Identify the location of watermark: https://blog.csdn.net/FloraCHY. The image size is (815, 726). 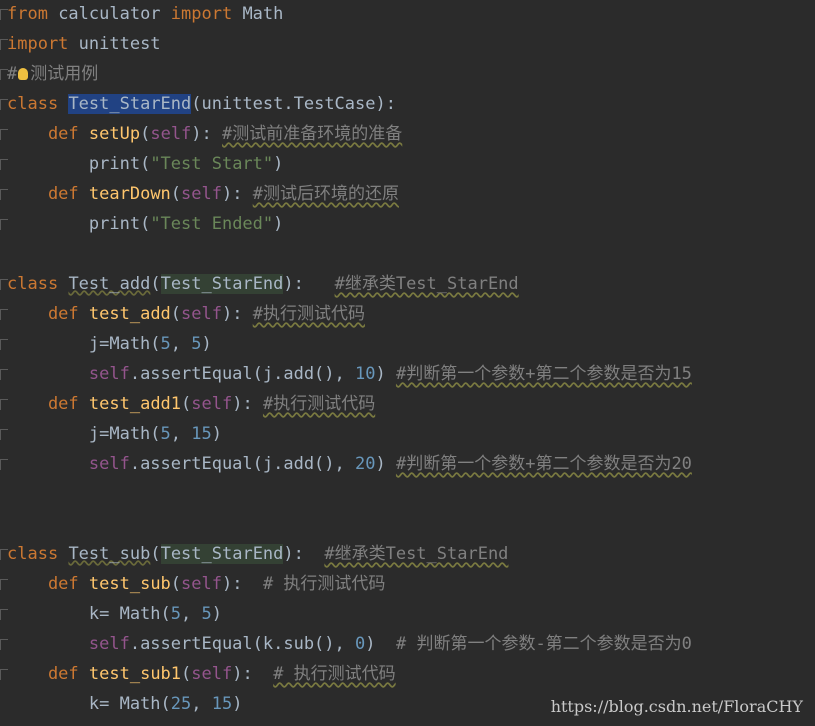
(676, 706).